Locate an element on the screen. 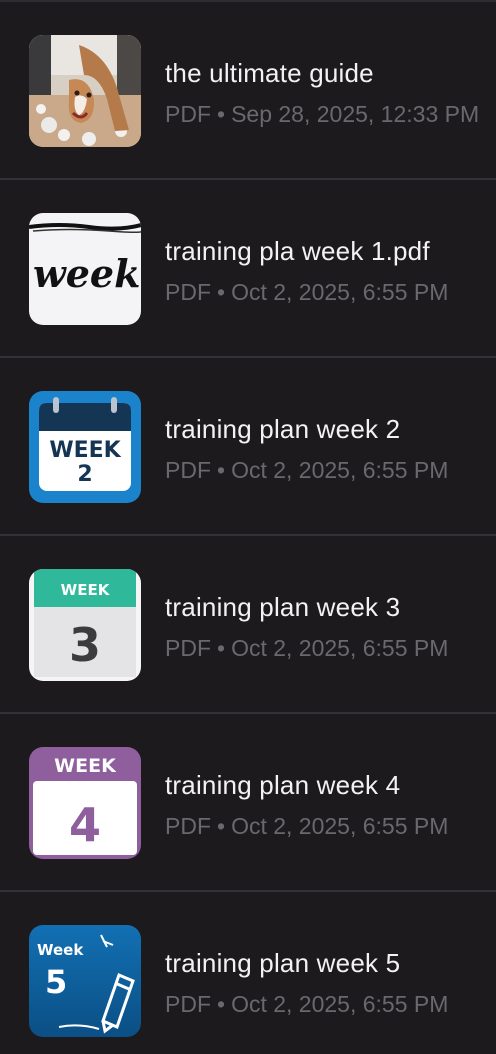 The image size is (496, 1054). calendar-week-4-thumbnail: WEEK 4 is located at coordinates (85, 803).